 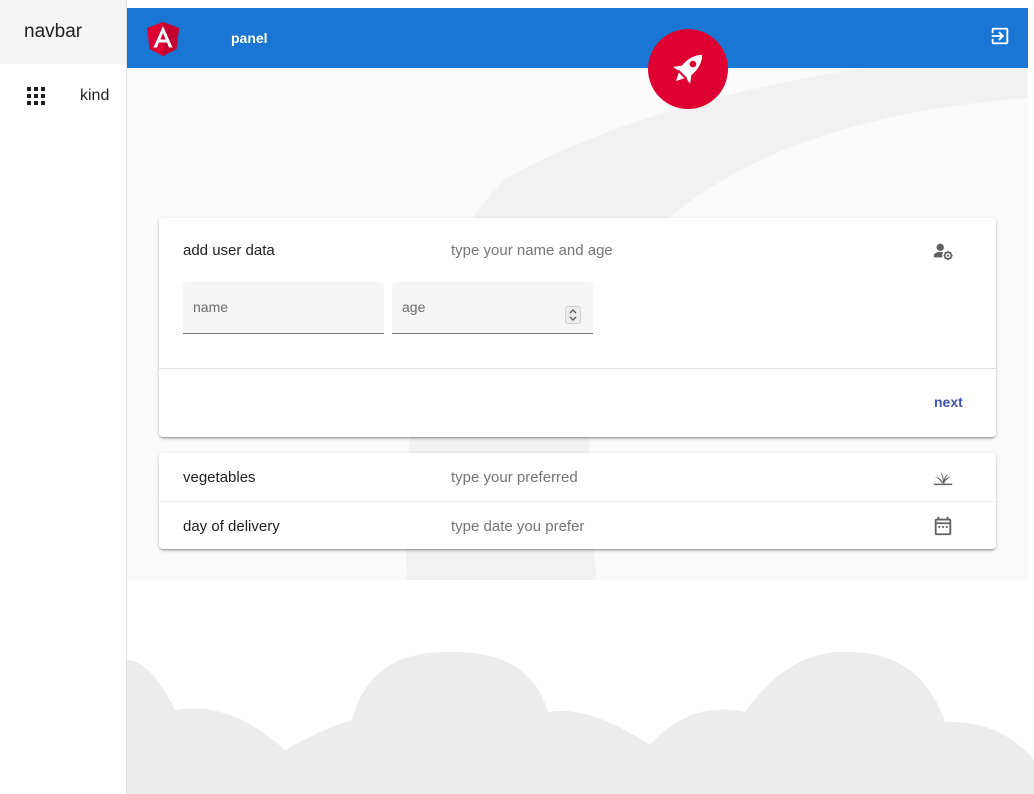 I want to click on grass-icon, so click(x=943, y=479).